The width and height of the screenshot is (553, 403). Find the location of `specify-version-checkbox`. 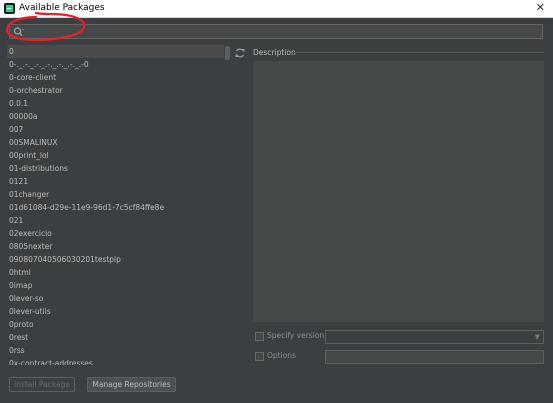

specify-version-checkbox is located at coordinates (259, 336).